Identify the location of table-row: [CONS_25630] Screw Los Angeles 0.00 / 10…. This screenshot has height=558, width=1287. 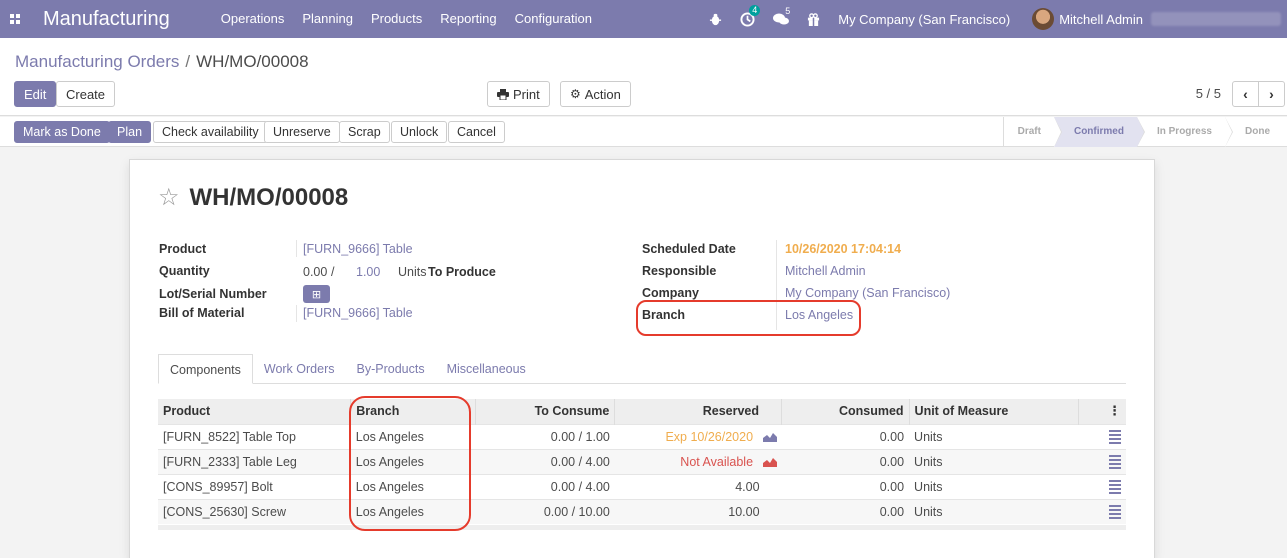
(642, 511).